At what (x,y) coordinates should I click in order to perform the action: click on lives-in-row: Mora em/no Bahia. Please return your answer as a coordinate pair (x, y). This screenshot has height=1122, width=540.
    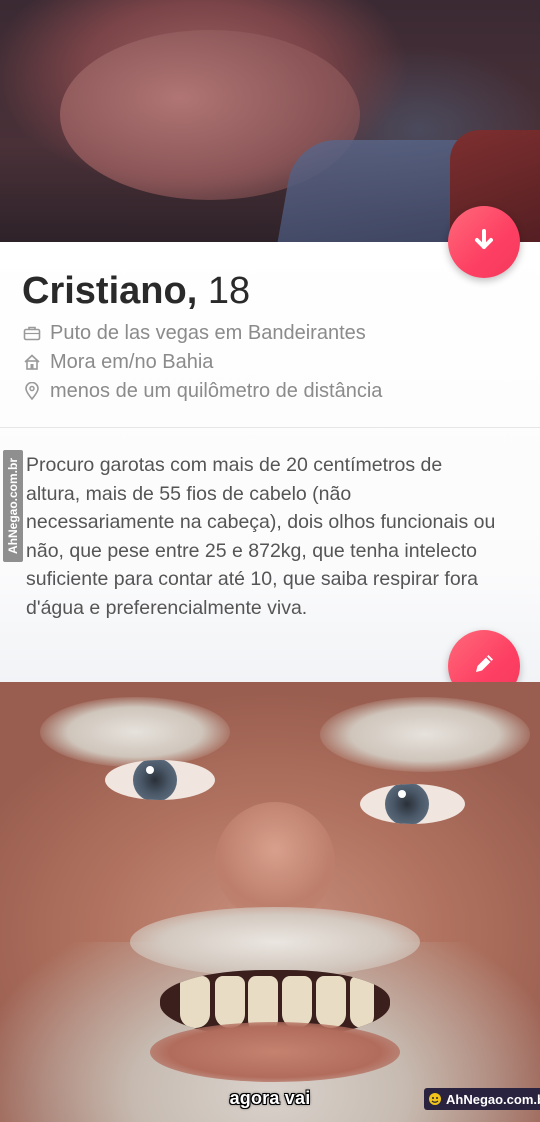
    Looking at the image, I should click on (117, 362).